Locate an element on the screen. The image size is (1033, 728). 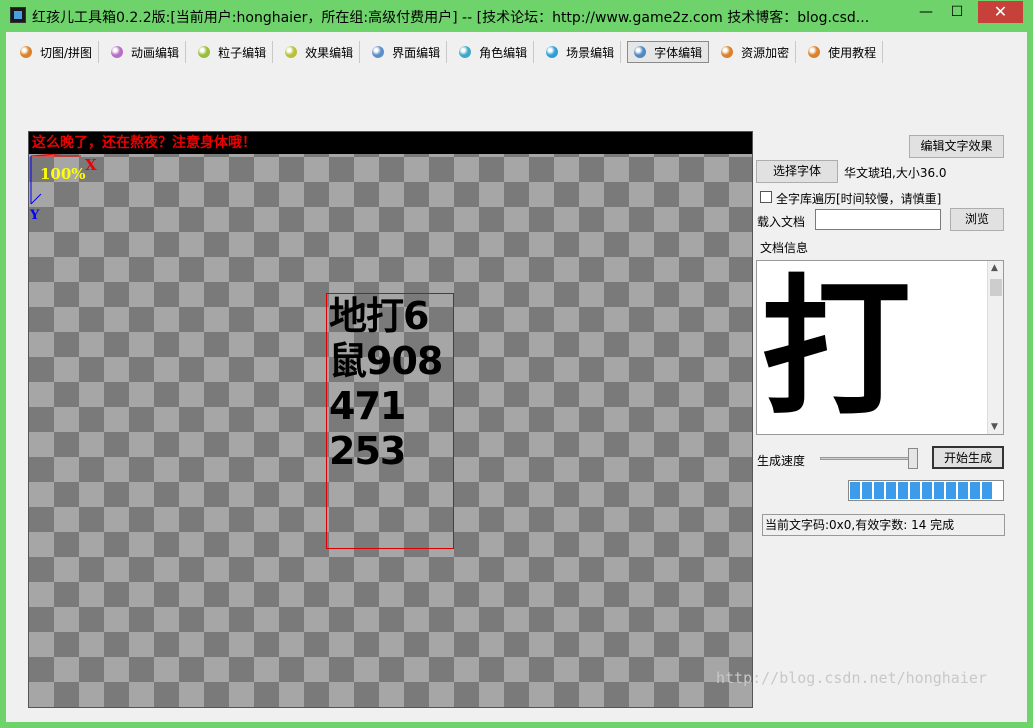
tab-label: 粒子编辑 is located at coordinates (242, 52).